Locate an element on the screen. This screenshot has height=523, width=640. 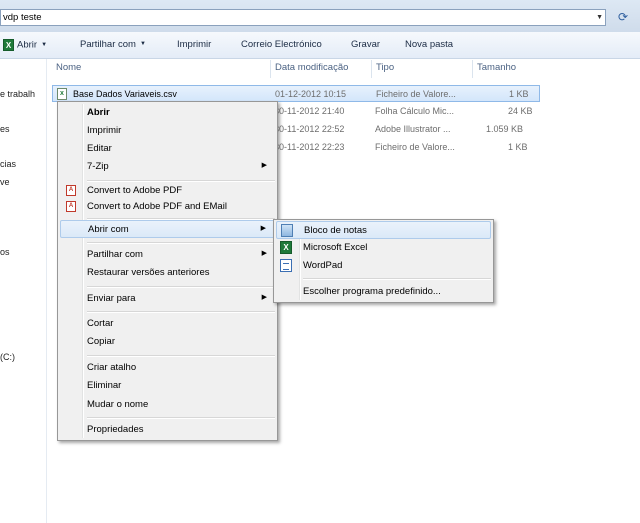
open-button: X Abrir ▼ is located at coordinates (25, 45).